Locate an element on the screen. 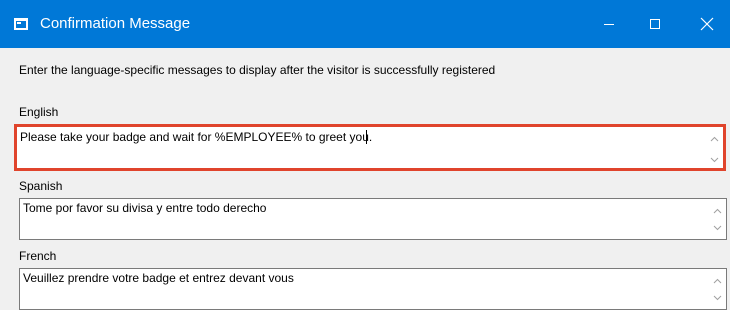 The image size is (730, 310). maximize-icon is located at coordinates (655, 24).